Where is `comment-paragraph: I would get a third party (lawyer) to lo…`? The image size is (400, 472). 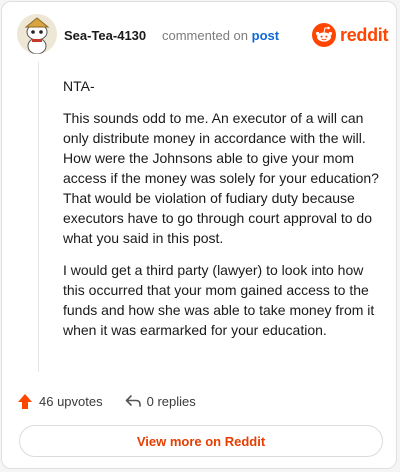 comment-paragraph: I would get a third party (lawyer) to lo… is located at coordinates (219, 300).